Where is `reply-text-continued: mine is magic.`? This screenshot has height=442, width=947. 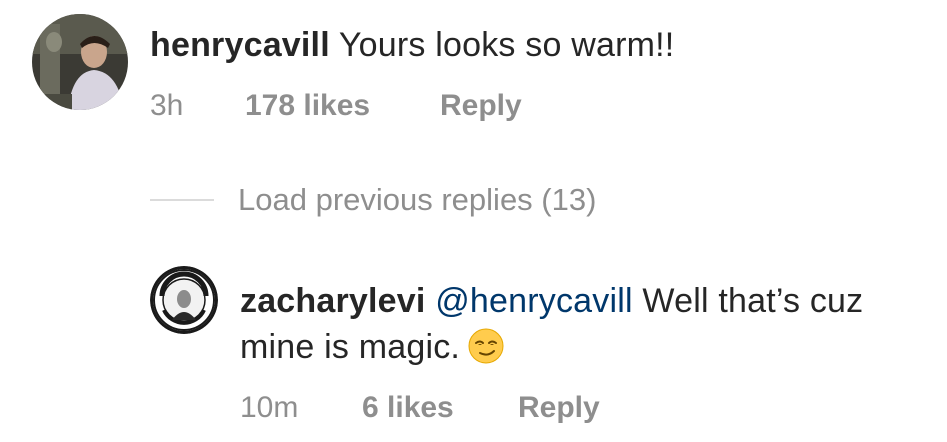
reply-text-continued: mine is magic. is located at coordinates (350, 347).